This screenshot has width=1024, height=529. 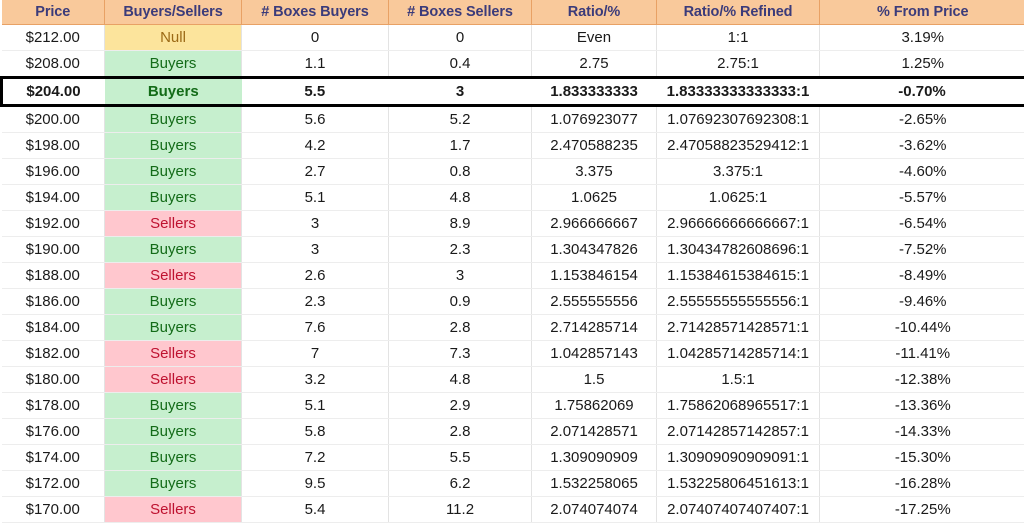 What do you see at coordinates (921, 275) in the screenshot?
I see `cell-pct-from-price: -8.49%` at bounding box center [921, 275].